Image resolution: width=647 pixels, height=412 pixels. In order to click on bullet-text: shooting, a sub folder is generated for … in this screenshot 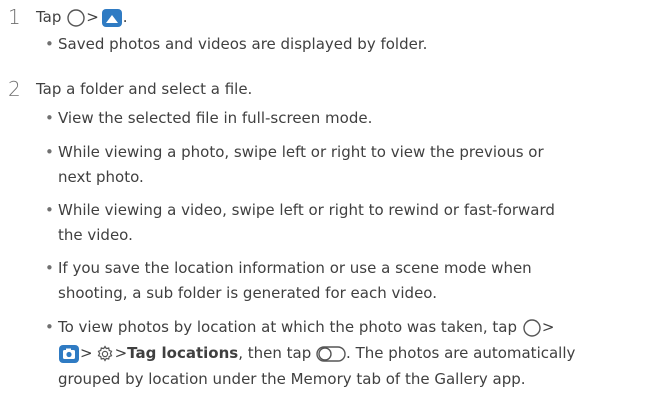, I will do `click(247, 293)`.